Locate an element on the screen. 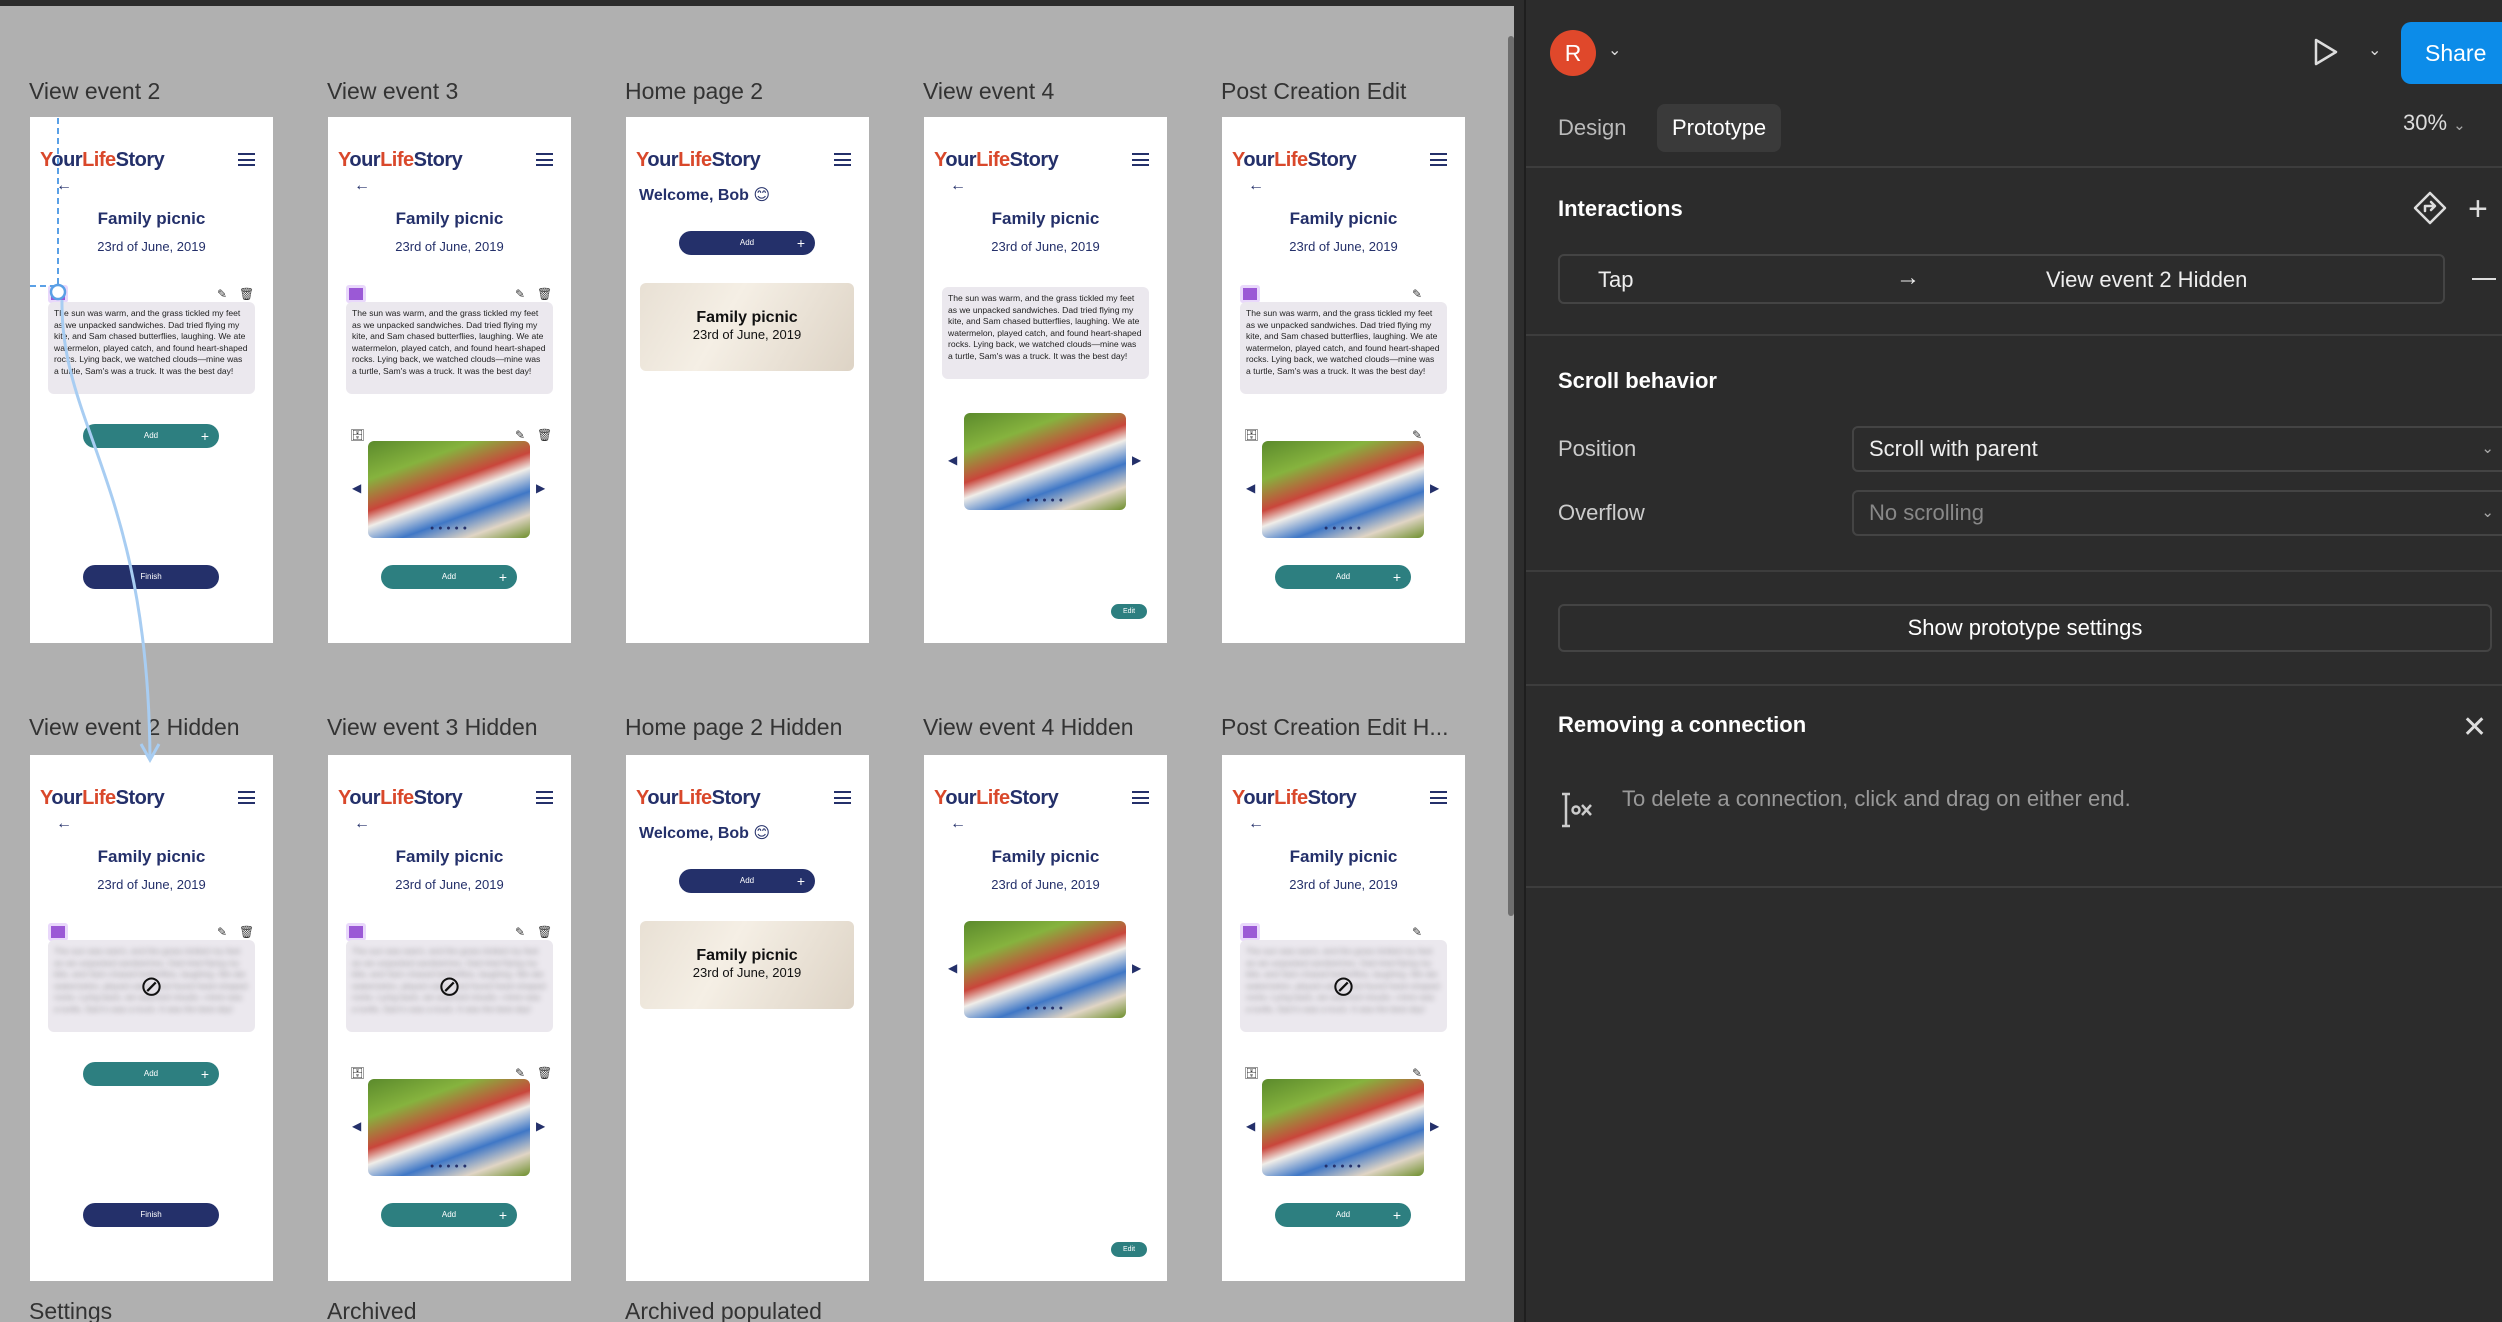 This screenshot has height=1322, width=2502. removing-connection-title: Removing a connection is located at coordinates (1682, 724).